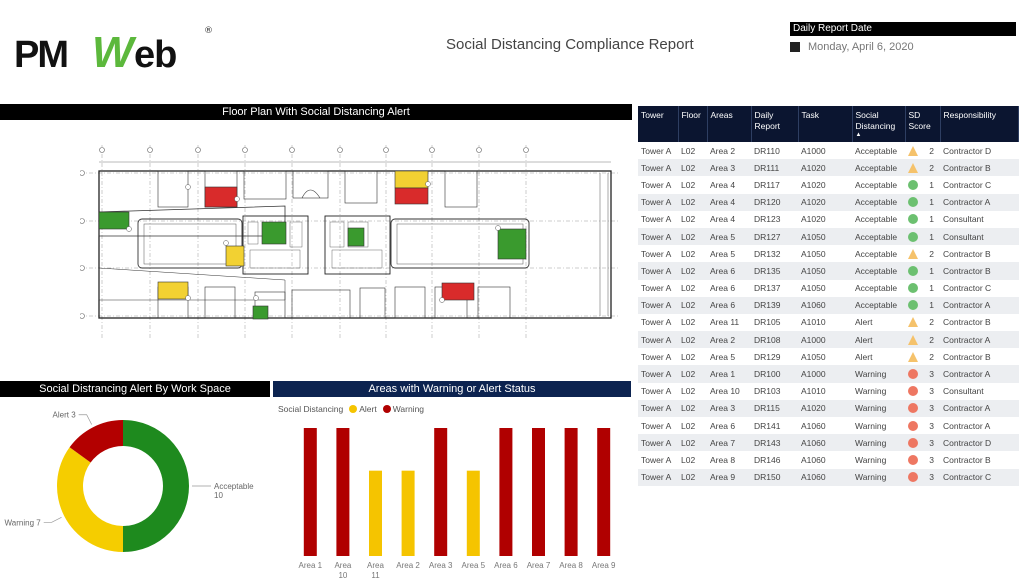 Image resolution: width=1024 pixels, height=580 pixels. What do you see at coordinates (795, 47) in the screenshot?
I see `checkbox-icon` at bounding box center [795, 47].